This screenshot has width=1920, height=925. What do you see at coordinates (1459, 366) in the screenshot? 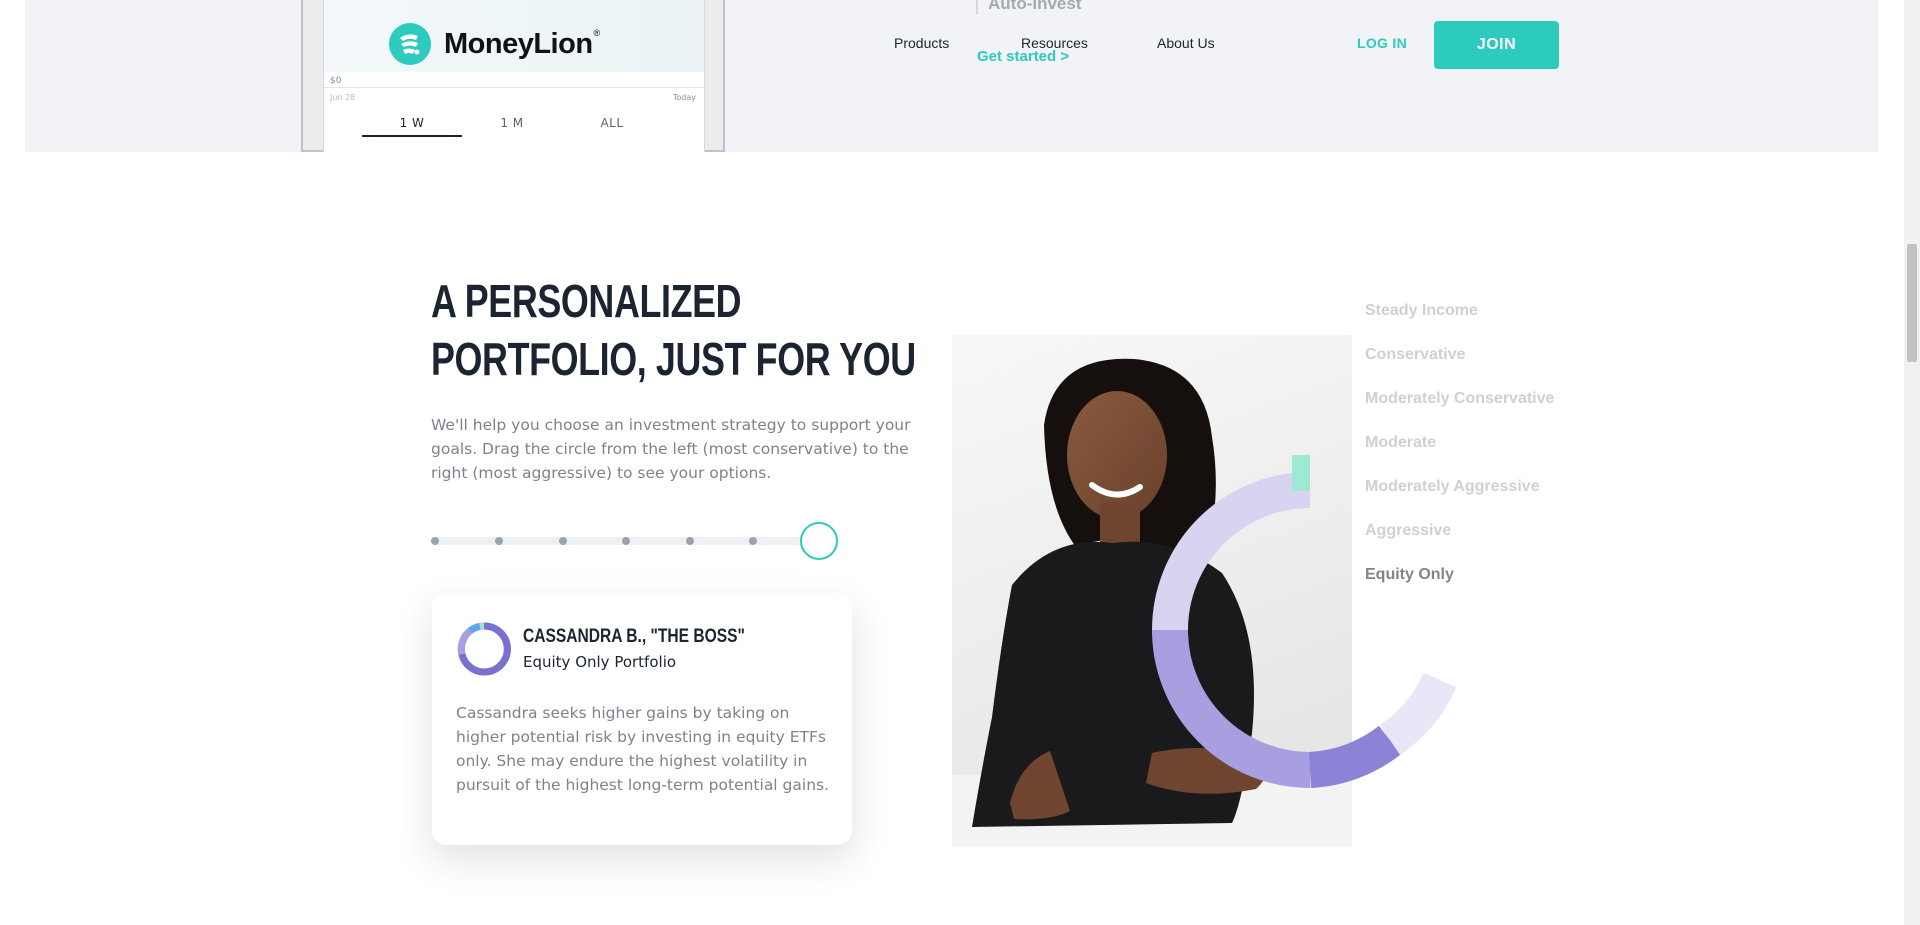
I see `strategy-conservative: Conservative` at bounding box center [1459, 366].